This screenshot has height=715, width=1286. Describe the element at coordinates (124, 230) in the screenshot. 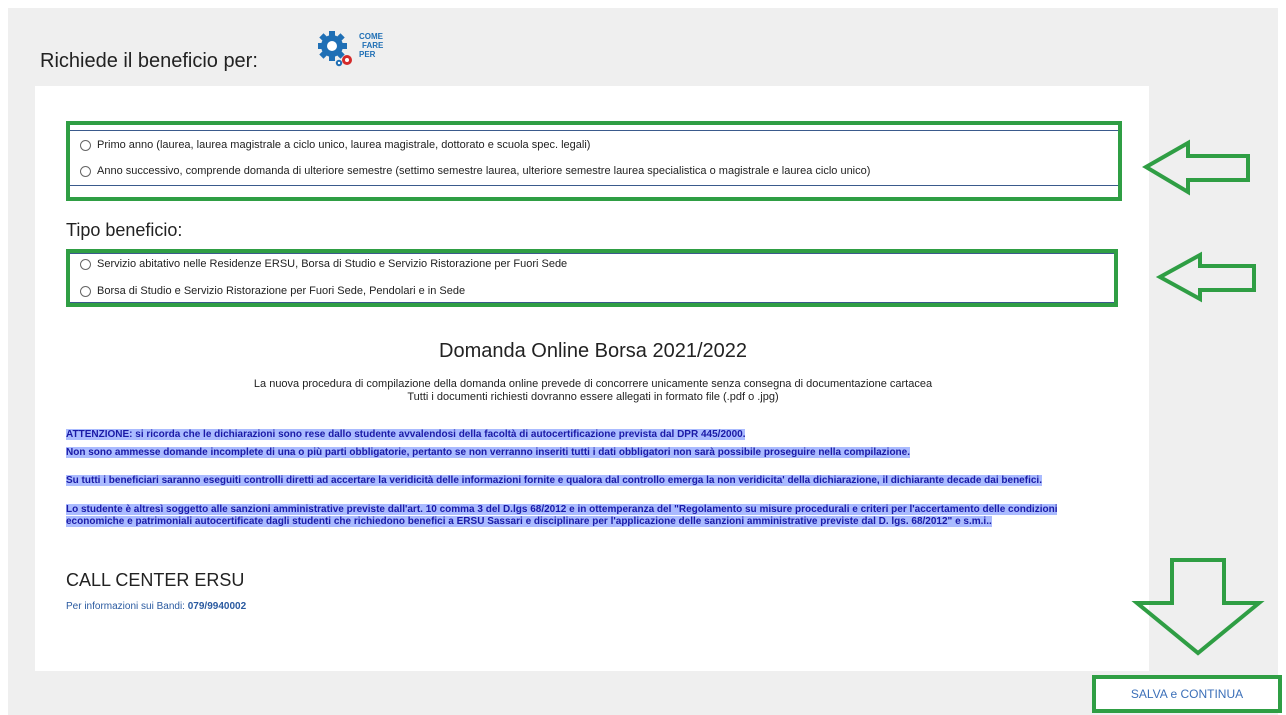

I see `tipo-beneficio-title: Tipo beneficio:` at that location.